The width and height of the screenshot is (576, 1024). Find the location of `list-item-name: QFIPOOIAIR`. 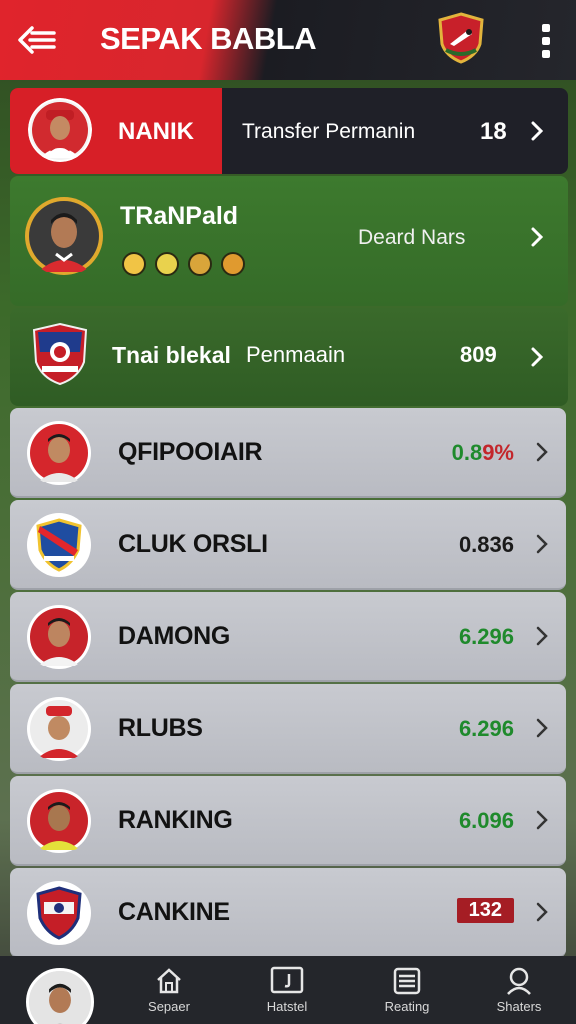

list-item-name: QFIPOOIAIR is located at coordinates (190, 452).